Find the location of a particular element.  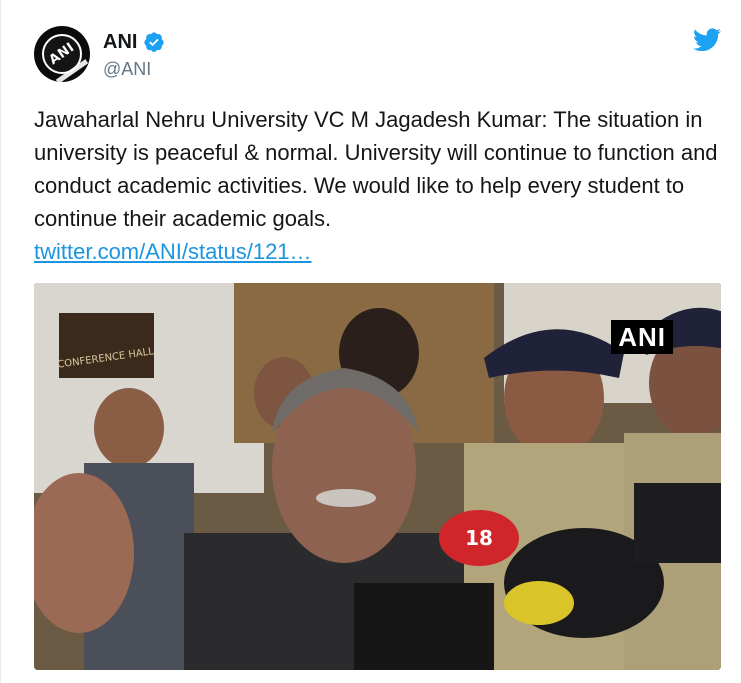

avatar: ANI is located at coordinates (62, 54).